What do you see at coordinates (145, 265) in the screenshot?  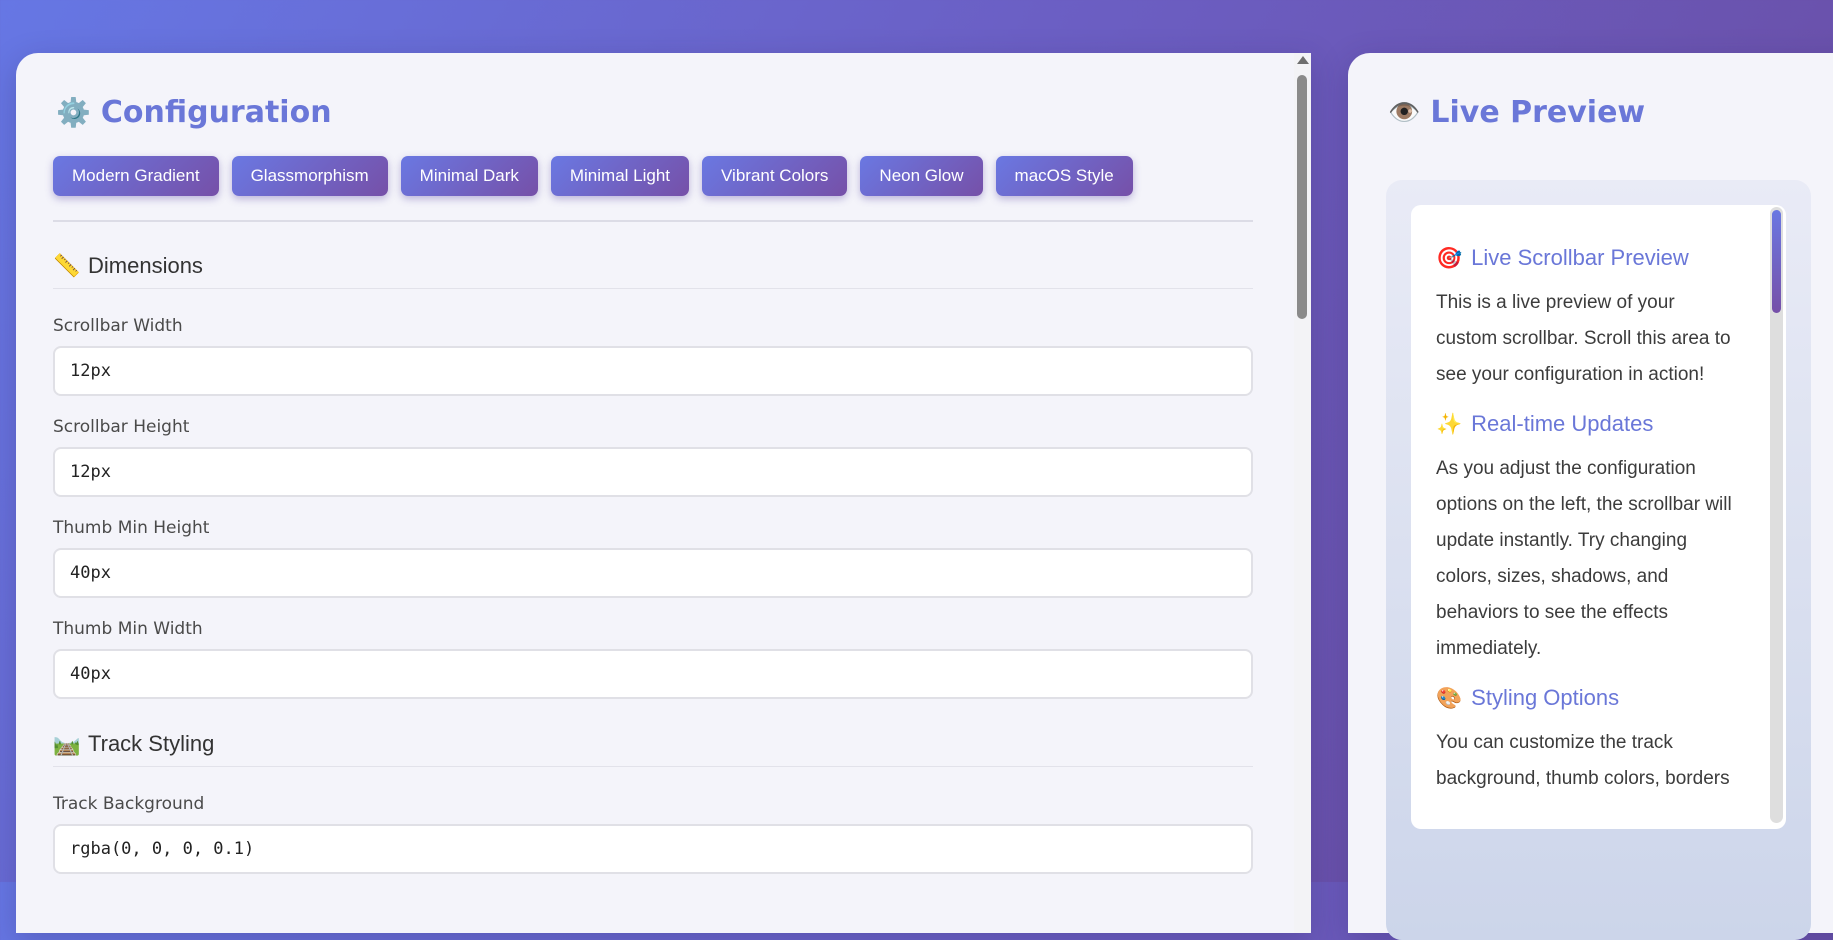 I see `dimensions-heading-text: Dimensions` at bounding box center [145, 265].